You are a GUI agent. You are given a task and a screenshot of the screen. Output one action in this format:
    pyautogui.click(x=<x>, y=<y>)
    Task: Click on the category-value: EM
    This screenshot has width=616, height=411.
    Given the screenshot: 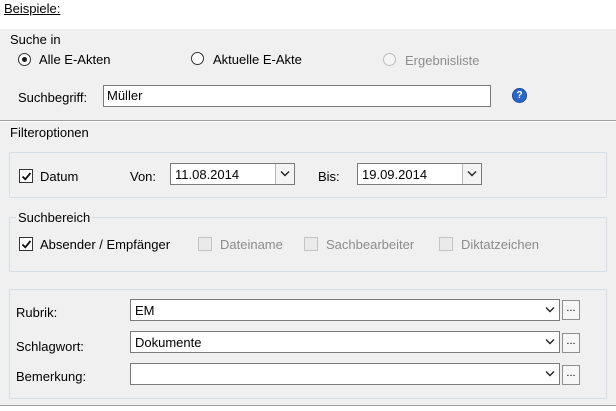 What is the action you would take?
    pyautogui.click(x=145, y=310)
    